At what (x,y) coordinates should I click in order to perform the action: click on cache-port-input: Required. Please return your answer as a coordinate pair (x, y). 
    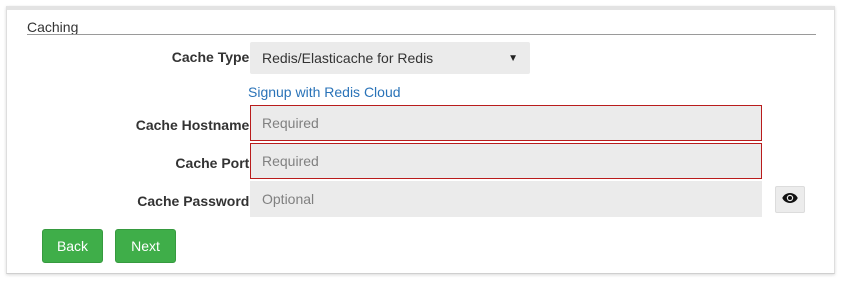
    Looking at the image, I should click on (506, 161).